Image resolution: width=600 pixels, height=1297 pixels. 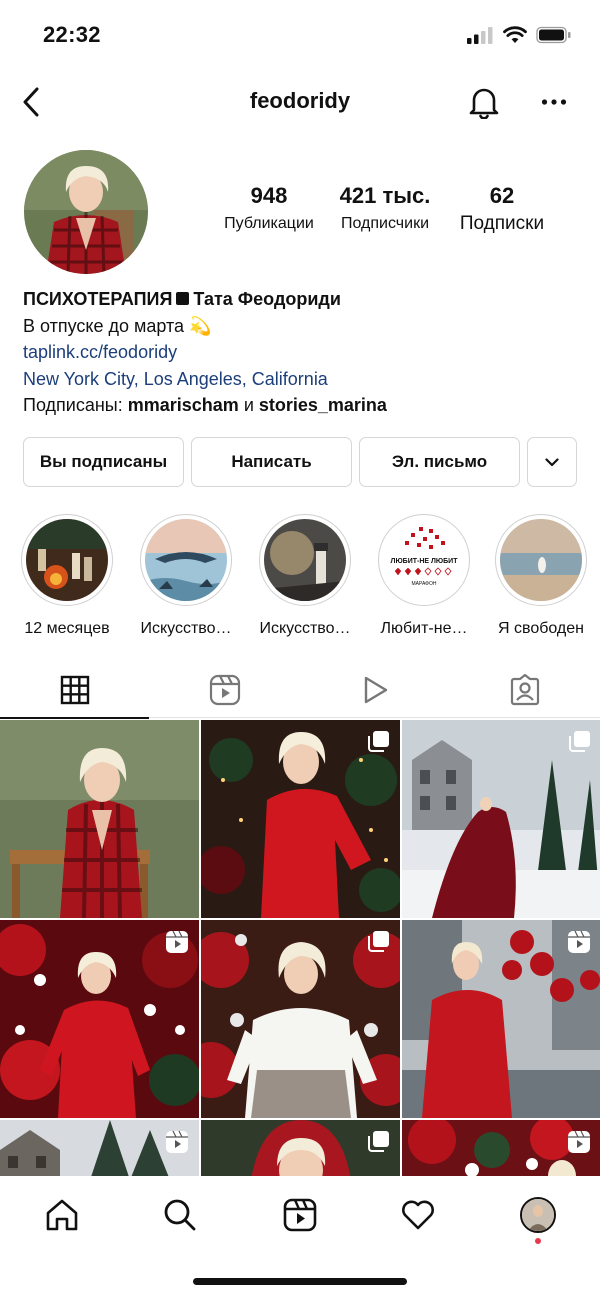 What do you see at coordinates (502, 223) in the screenshot?
I see `following-count-label: Подписки` at bounding box center [502, 223].